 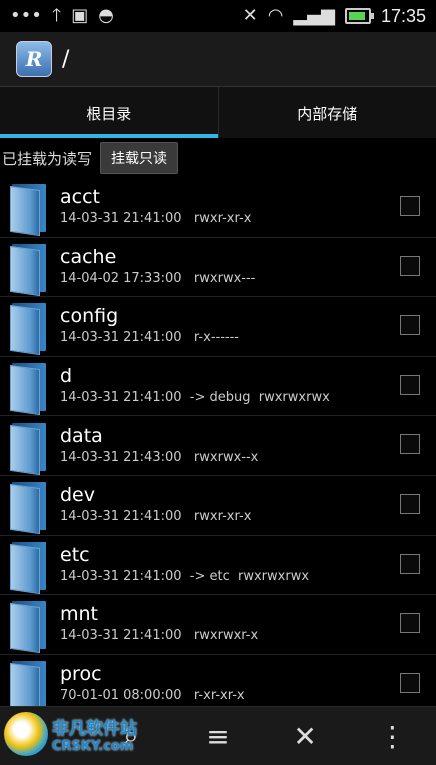 I want to click on file-meta: 14-03-31 21:43:00 rwxrwx--x, so click(x=159, y=457).